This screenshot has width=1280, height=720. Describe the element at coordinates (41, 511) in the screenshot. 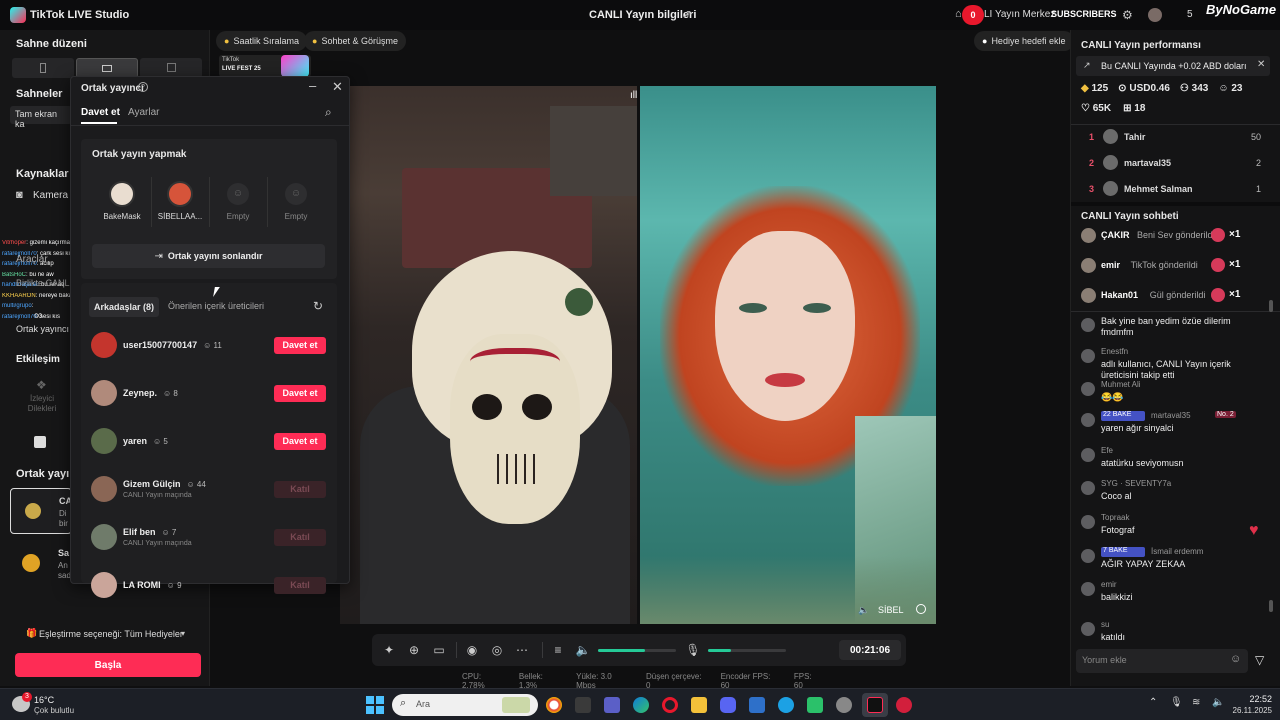

I see `cohost-card-1: CA Di bir` at that location.